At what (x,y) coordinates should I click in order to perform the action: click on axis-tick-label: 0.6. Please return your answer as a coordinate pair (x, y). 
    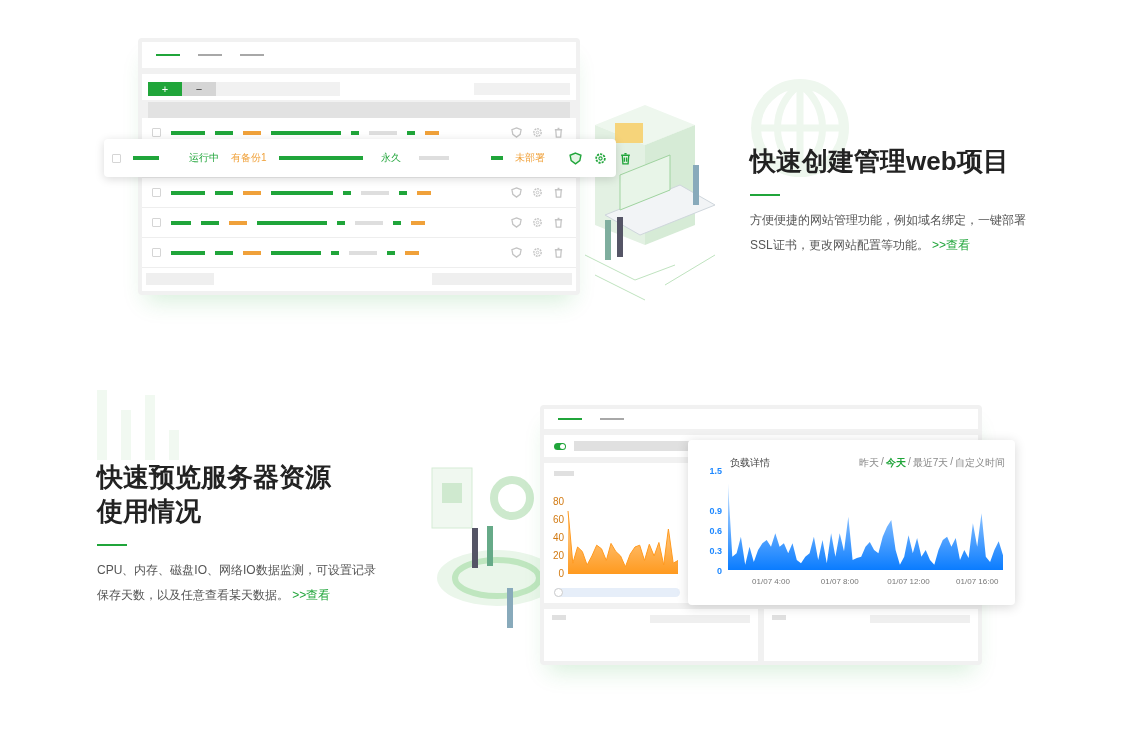
    Looking at the image, I should click on (715, 531).